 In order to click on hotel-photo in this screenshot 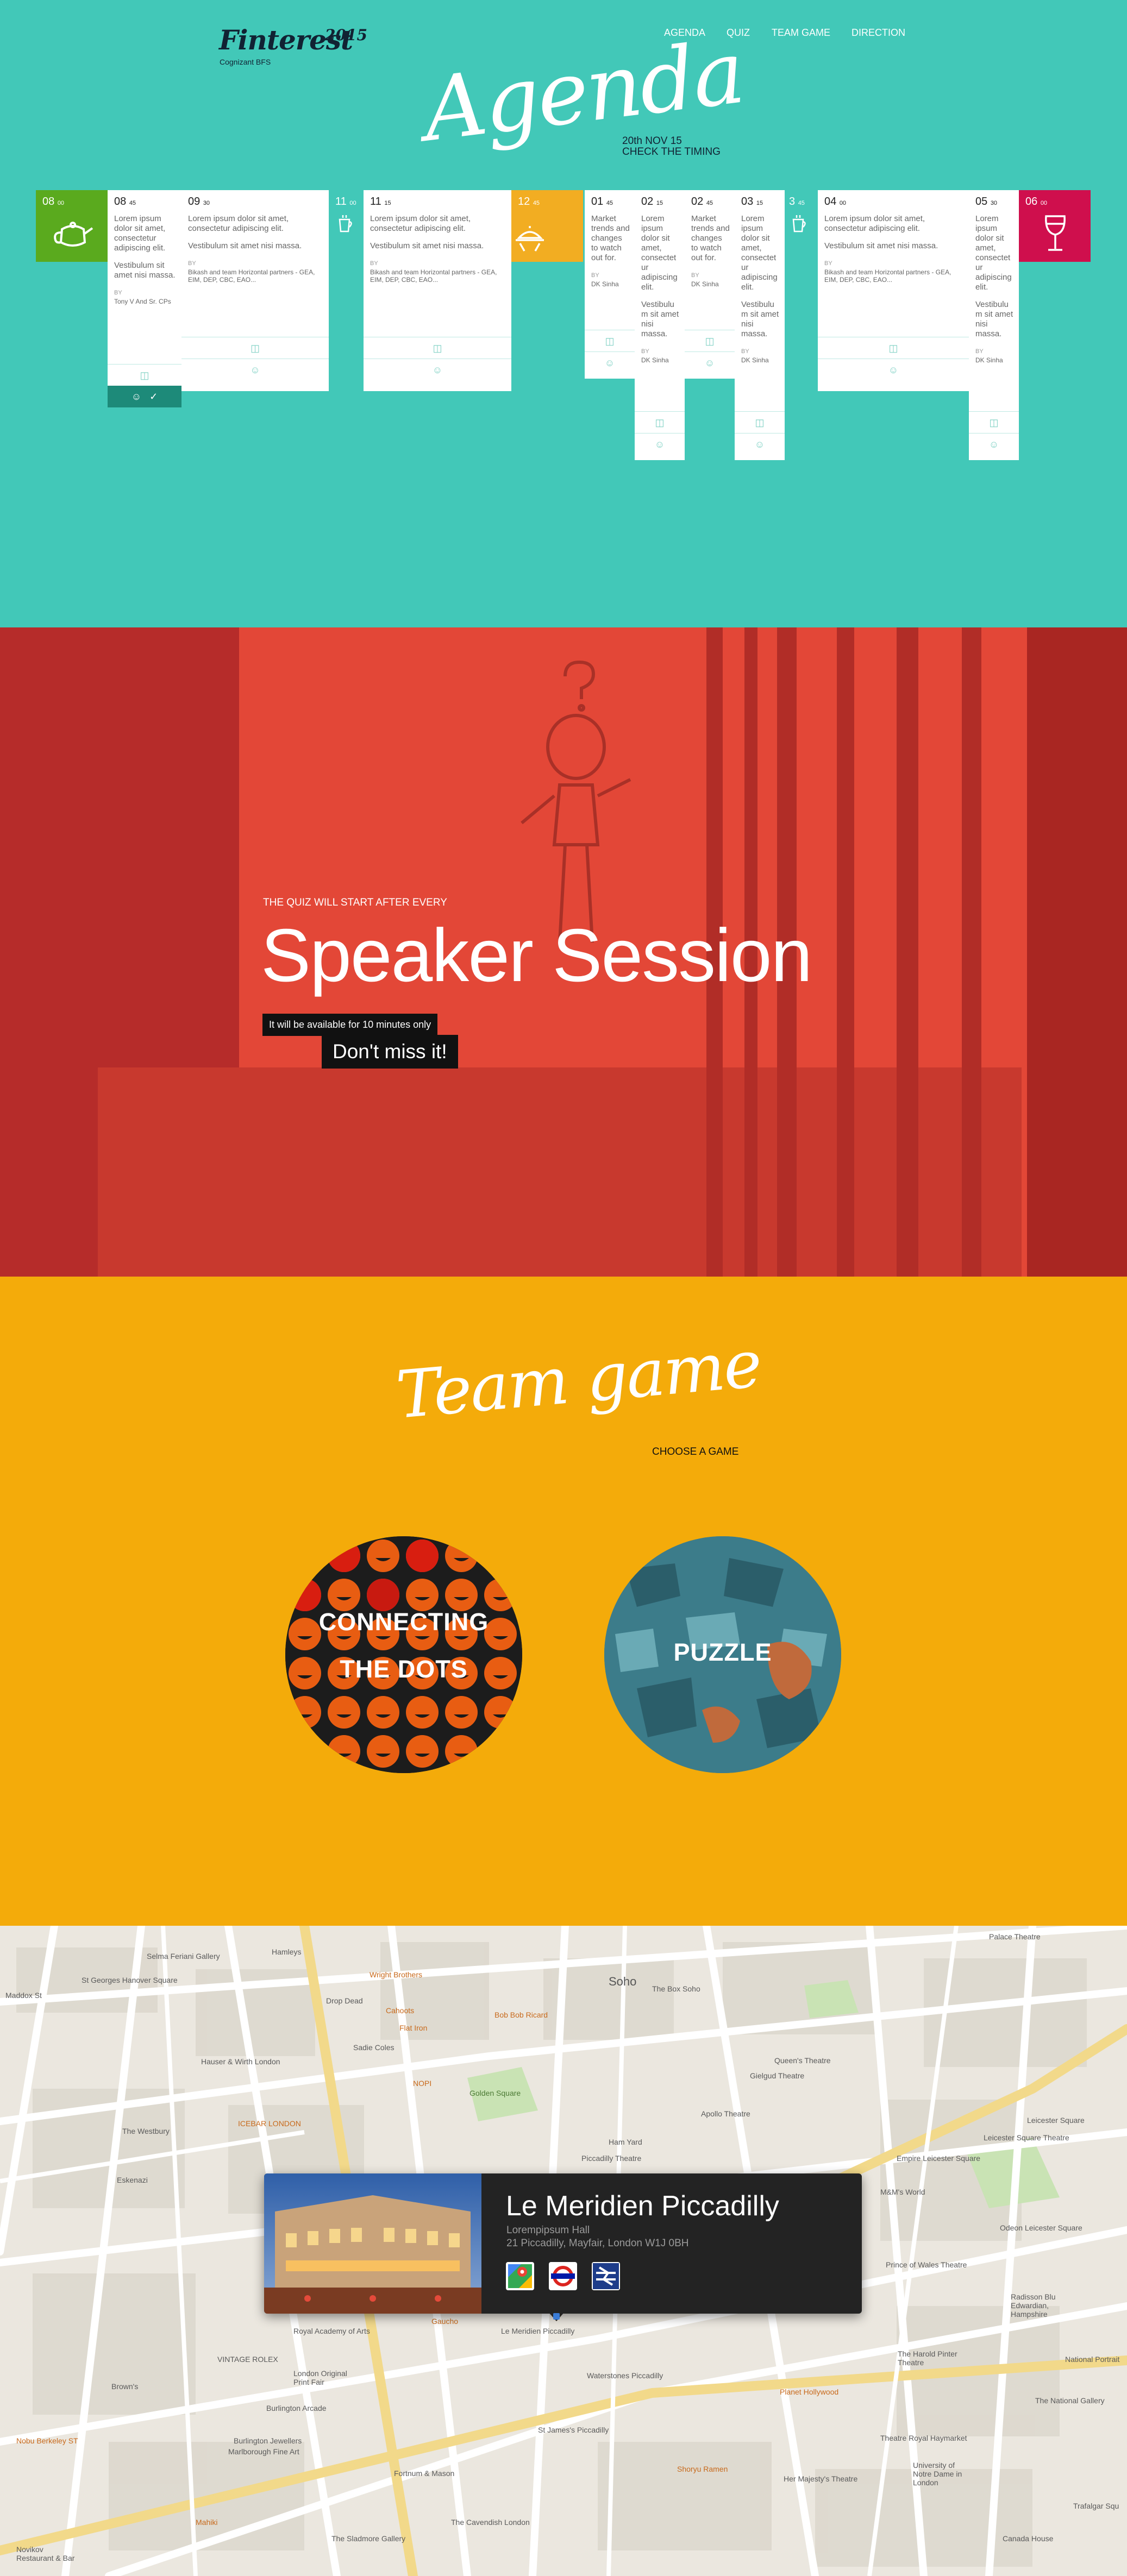, I will do `click(373, 2243)`.